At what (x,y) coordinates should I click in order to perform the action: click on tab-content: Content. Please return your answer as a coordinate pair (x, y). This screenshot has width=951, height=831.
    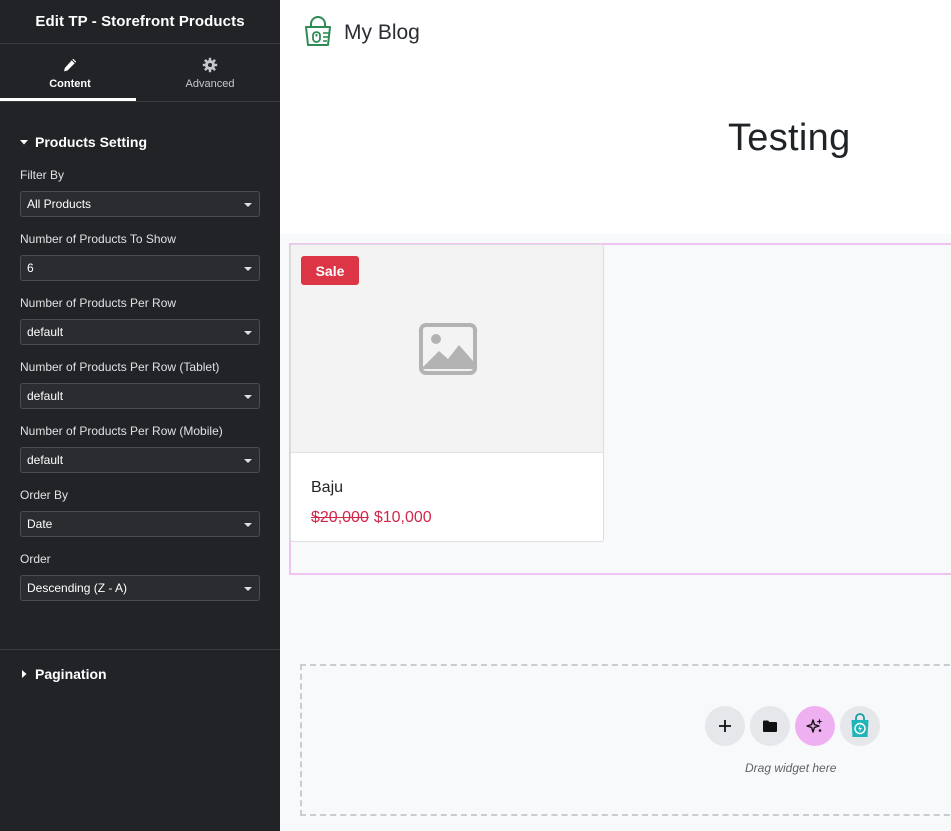
    Looking at the image, I should click on (70, 72).